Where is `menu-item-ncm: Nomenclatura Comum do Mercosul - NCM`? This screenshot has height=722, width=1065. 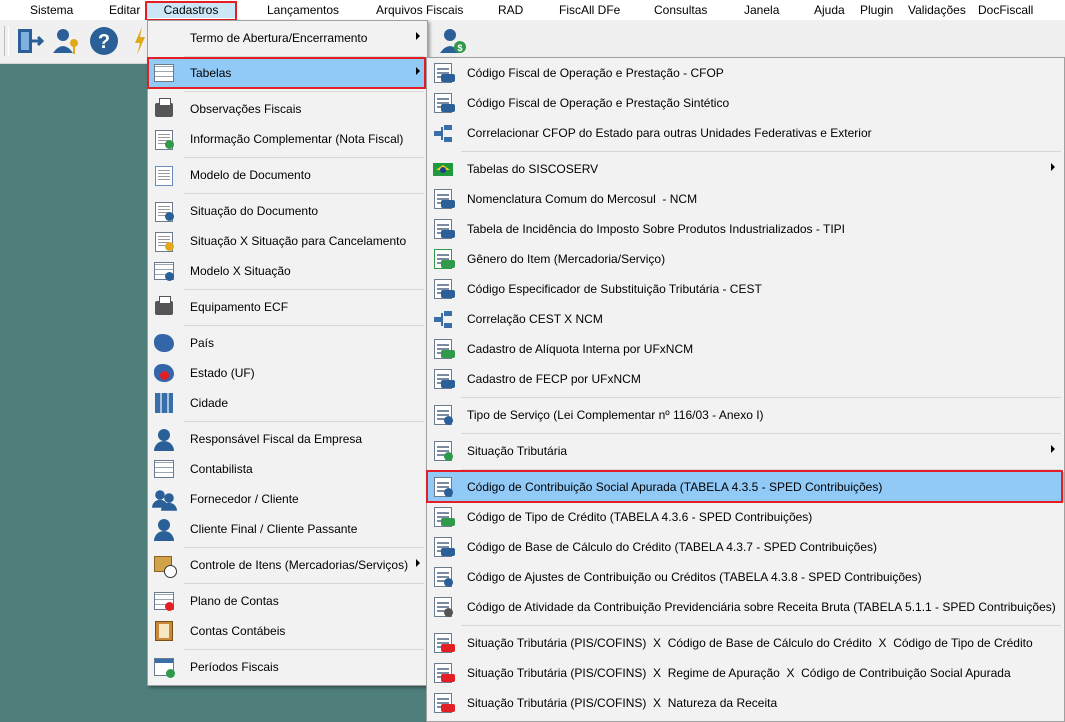
menu-item-ncm: Nomenclatura Comum do Mercosul - NCM is located at coordinates (745, 199).